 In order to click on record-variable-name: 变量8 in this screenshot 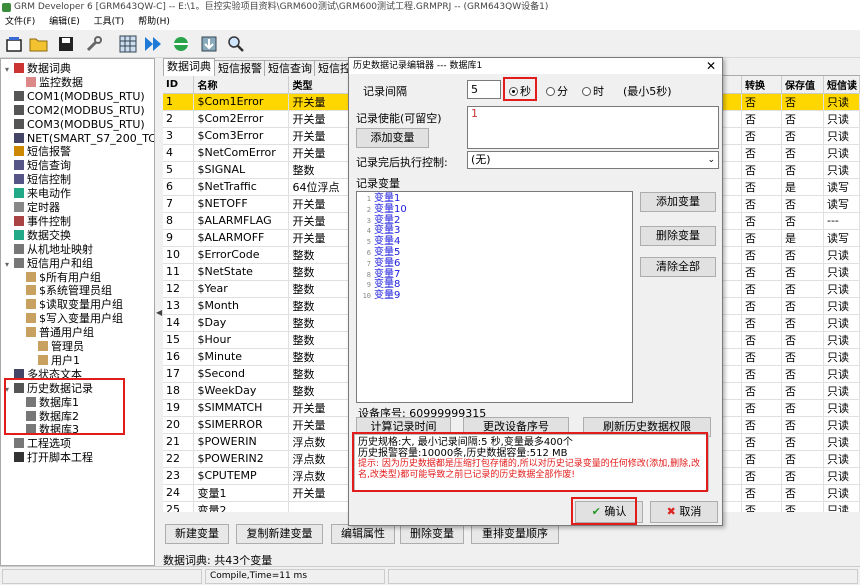, I will do `click(387, 285)`.